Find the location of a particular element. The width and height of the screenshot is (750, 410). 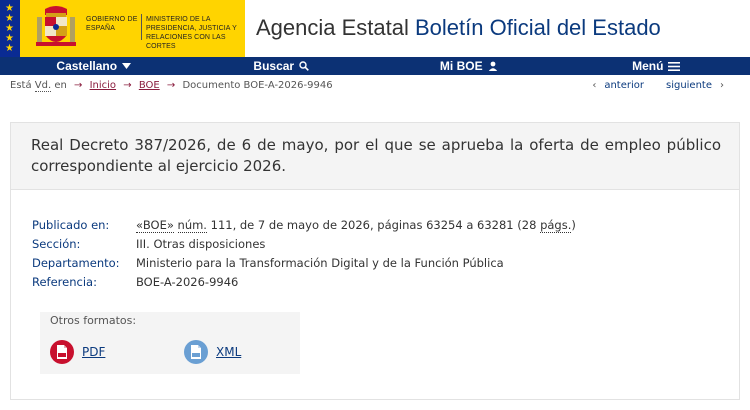

menu-button: Menú is located at coordinates (656, 66).